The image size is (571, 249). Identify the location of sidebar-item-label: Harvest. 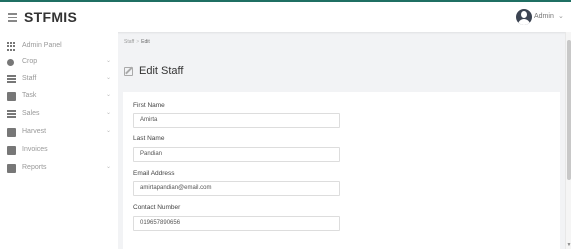
(34, 131).